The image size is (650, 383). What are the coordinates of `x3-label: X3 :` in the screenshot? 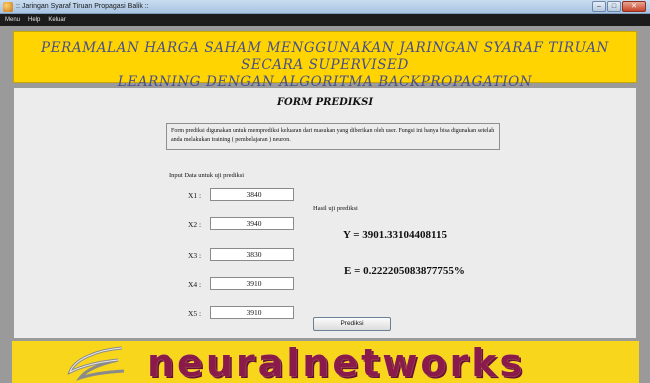 It's located at (195, 255).